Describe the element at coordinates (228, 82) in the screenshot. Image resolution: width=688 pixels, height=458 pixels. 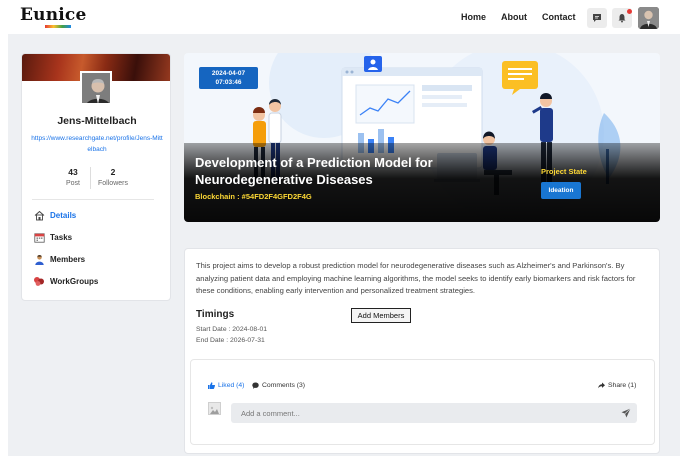
I see `project-time: 07:03:46` at that location.